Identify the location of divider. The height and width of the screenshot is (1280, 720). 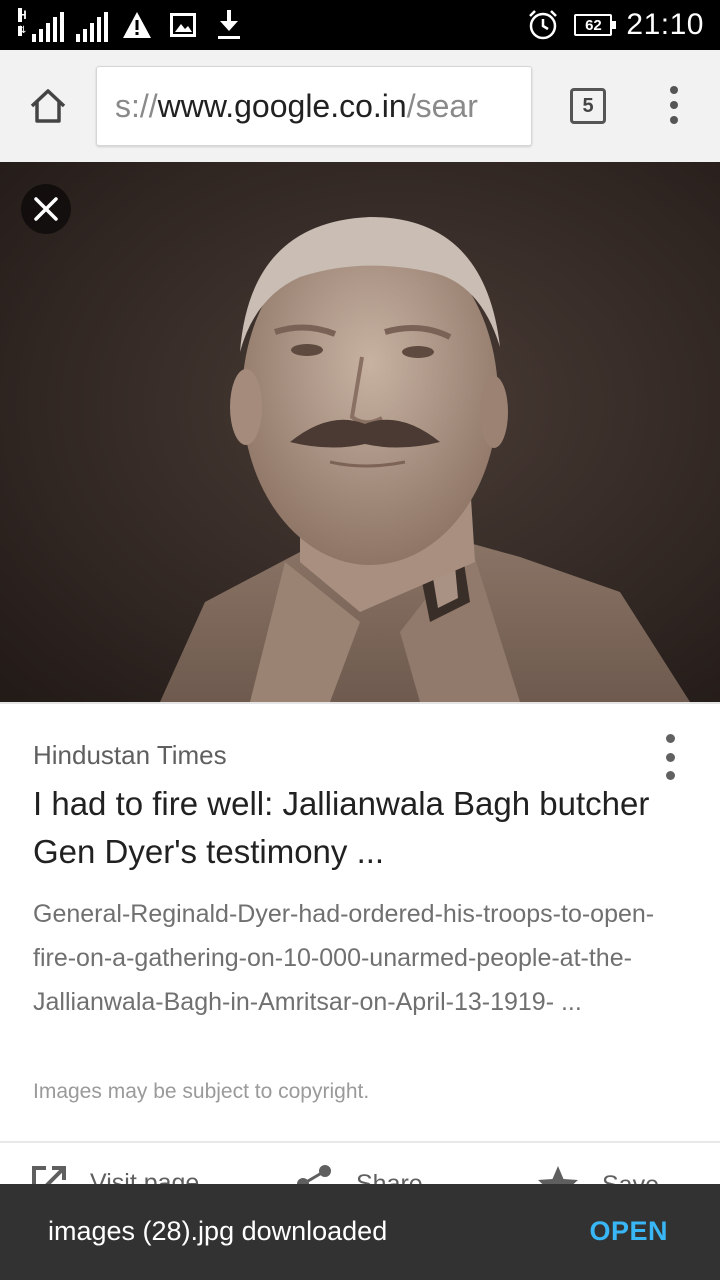
(360, 1142).